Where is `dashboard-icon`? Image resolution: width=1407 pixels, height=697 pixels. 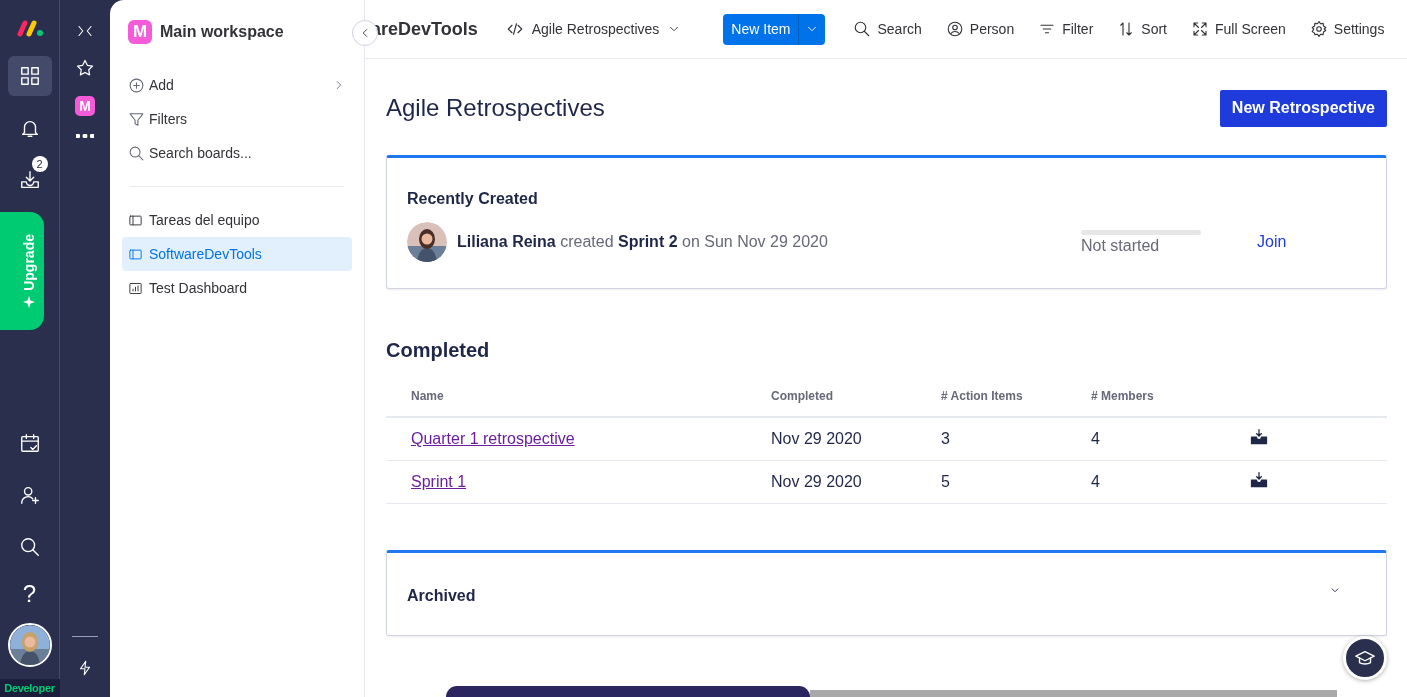
dashboard-icon is located at coordinates (135, 288).